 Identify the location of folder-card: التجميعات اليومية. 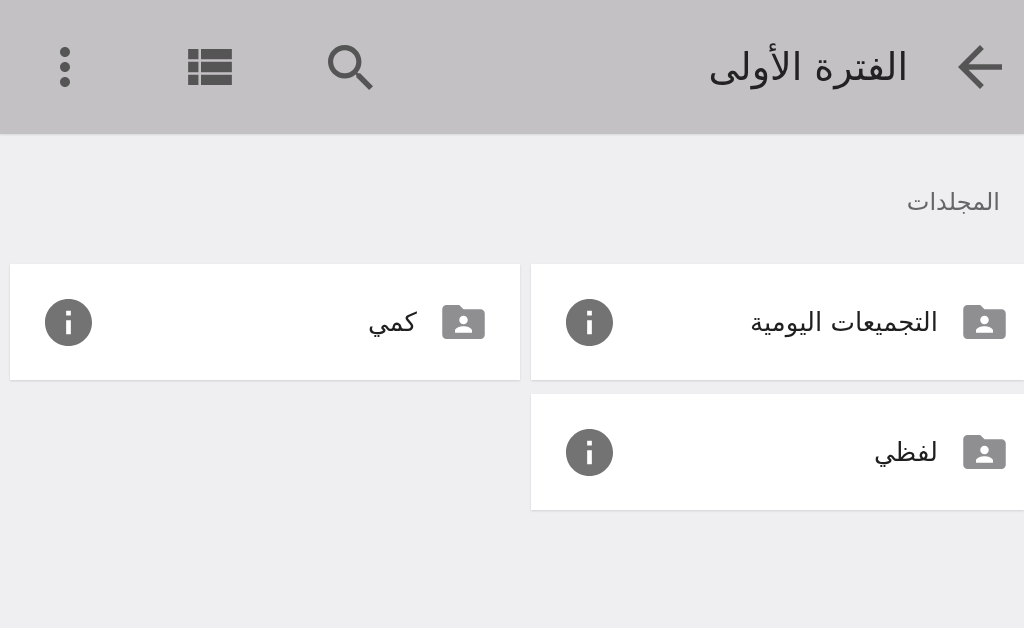
(777, 322).